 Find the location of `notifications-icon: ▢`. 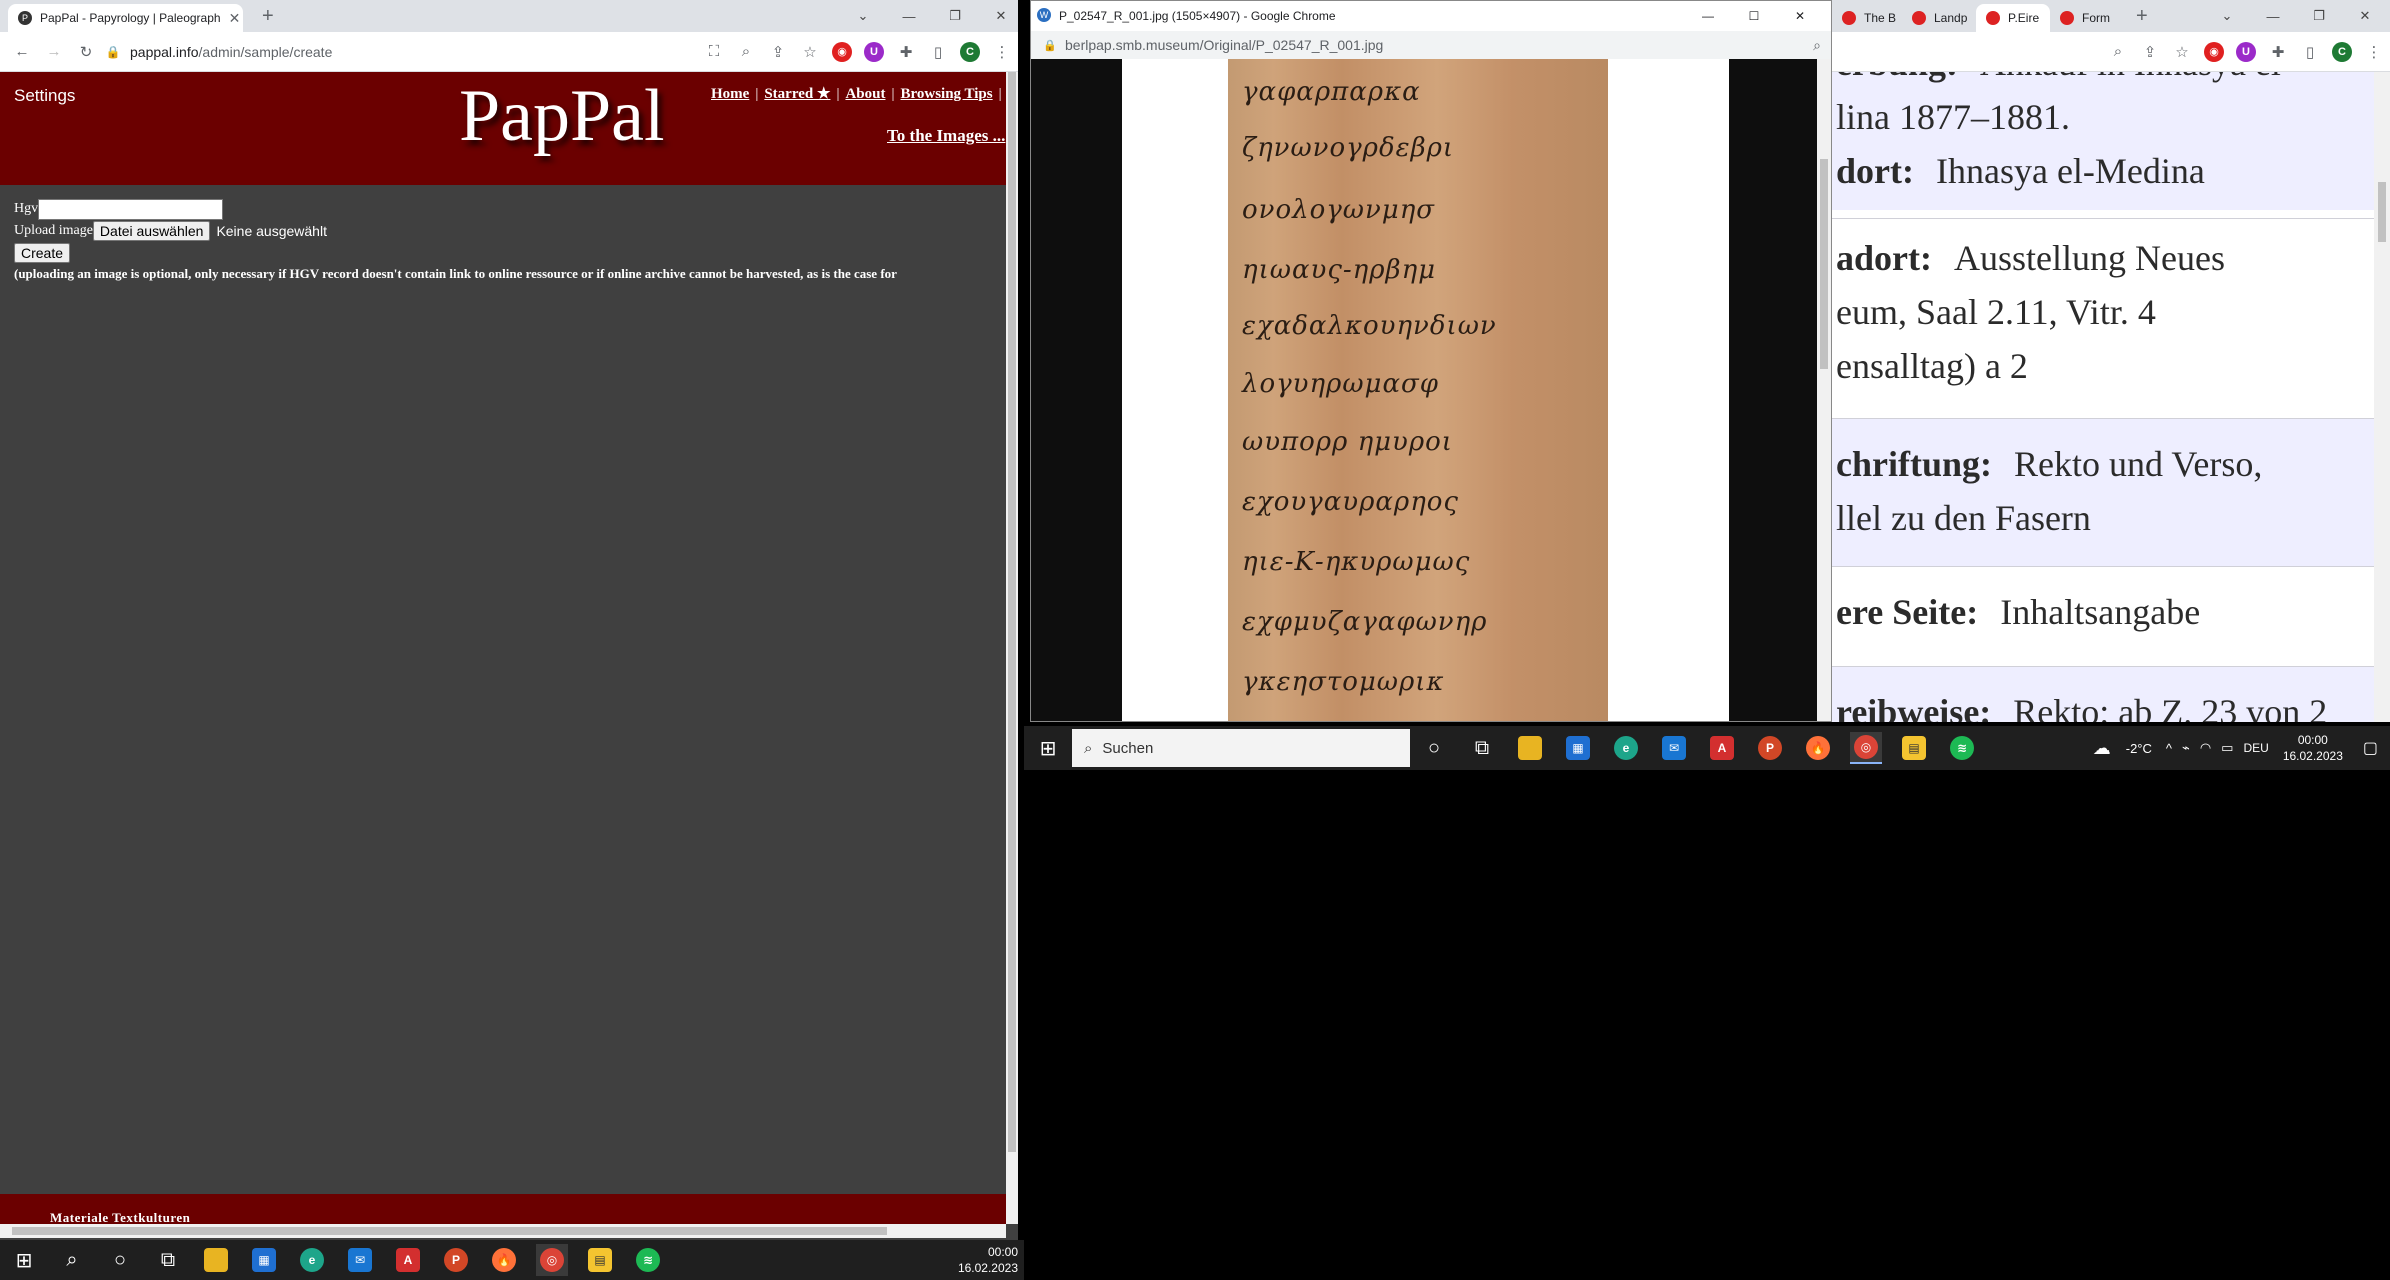

notifications-icon: ▢ is located at coordinates (2370, 748).